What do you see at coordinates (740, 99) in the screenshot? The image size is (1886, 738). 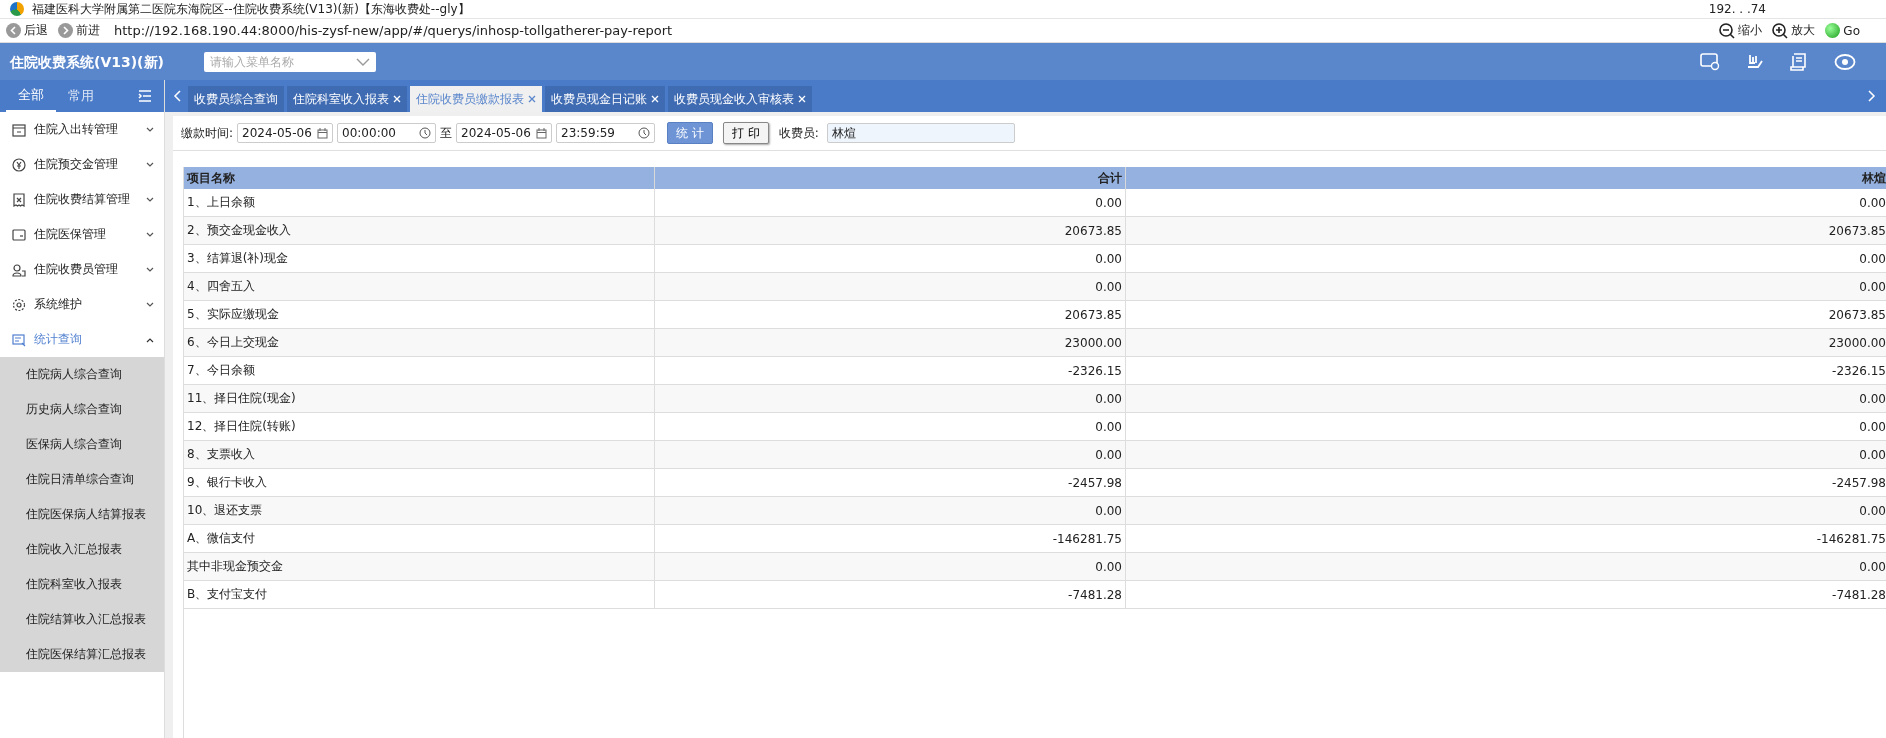 I see `page-tab: 收费员现金收入审核表` at bounding box center [740, 99].